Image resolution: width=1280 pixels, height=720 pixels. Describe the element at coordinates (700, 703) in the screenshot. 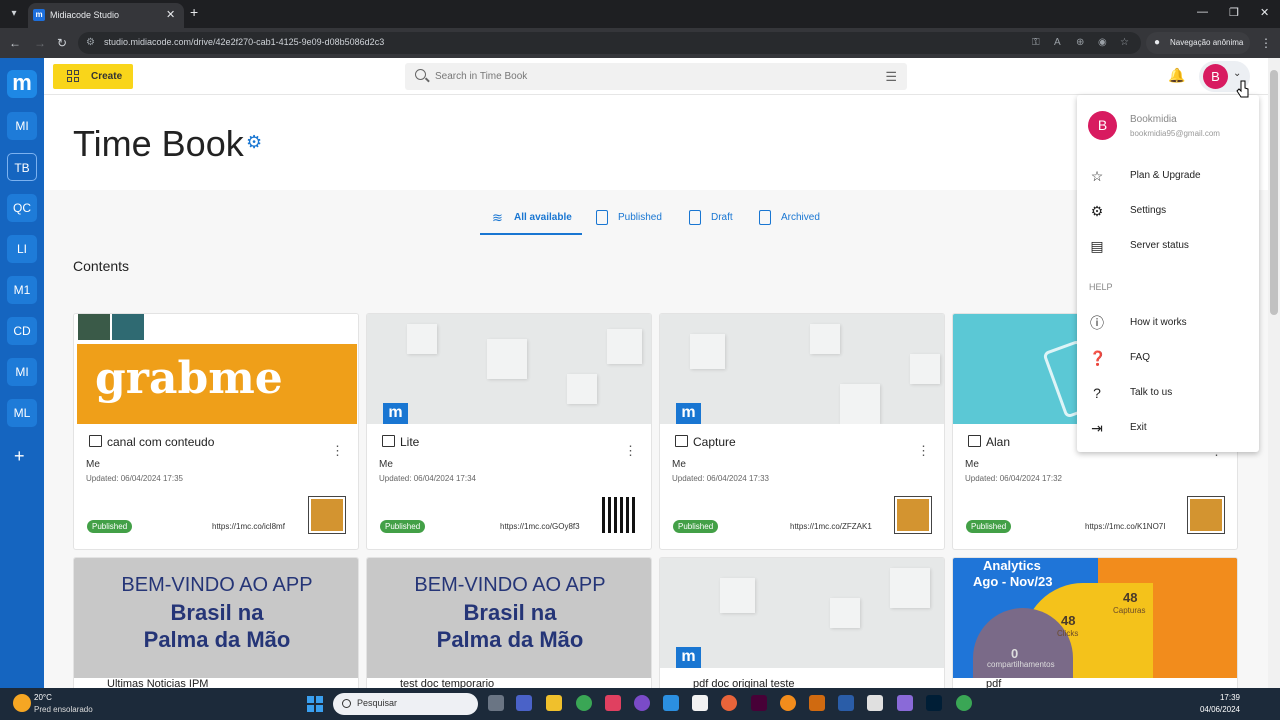

I see `notepad-icon` at that location.